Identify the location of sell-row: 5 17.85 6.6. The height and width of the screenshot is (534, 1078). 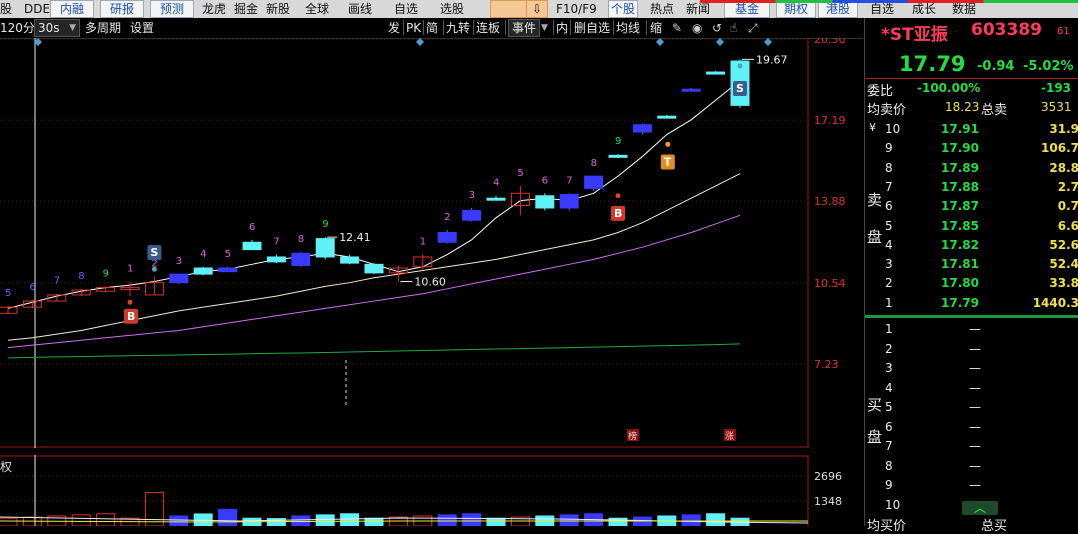
(971, 226).